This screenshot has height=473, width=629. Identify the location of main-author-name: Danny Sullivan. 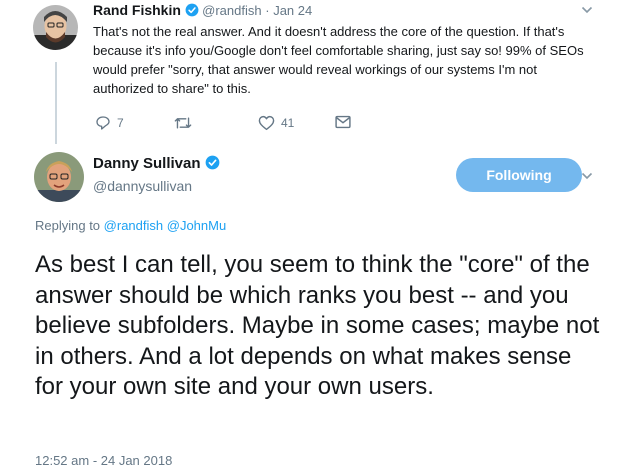
(147, 163).